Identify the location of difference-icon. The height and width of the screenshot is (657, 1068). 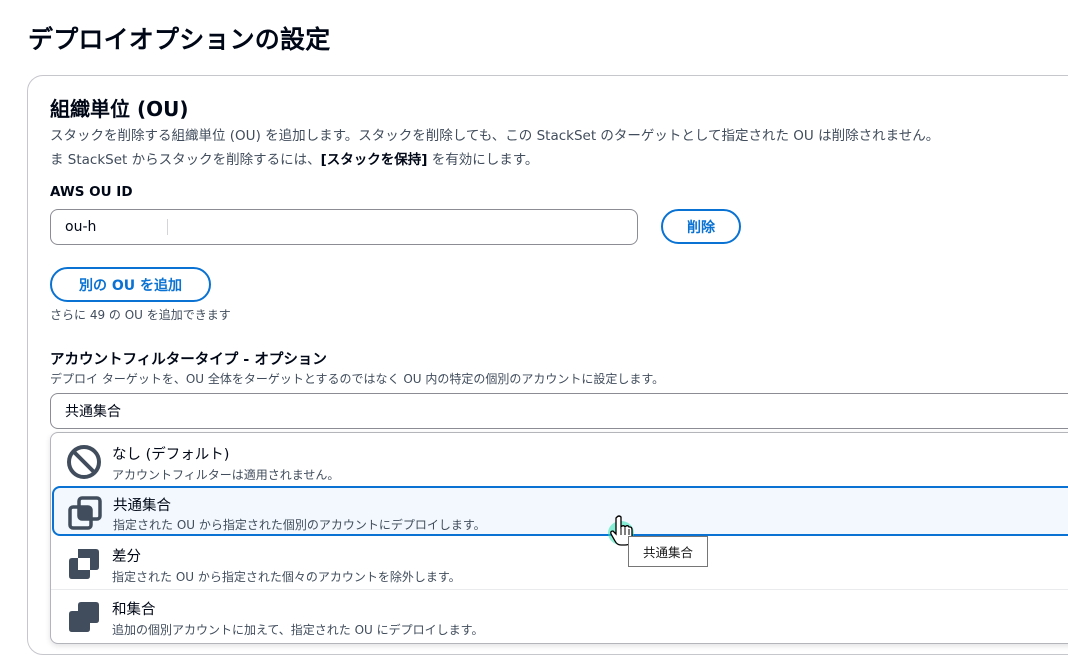
(84, 564).